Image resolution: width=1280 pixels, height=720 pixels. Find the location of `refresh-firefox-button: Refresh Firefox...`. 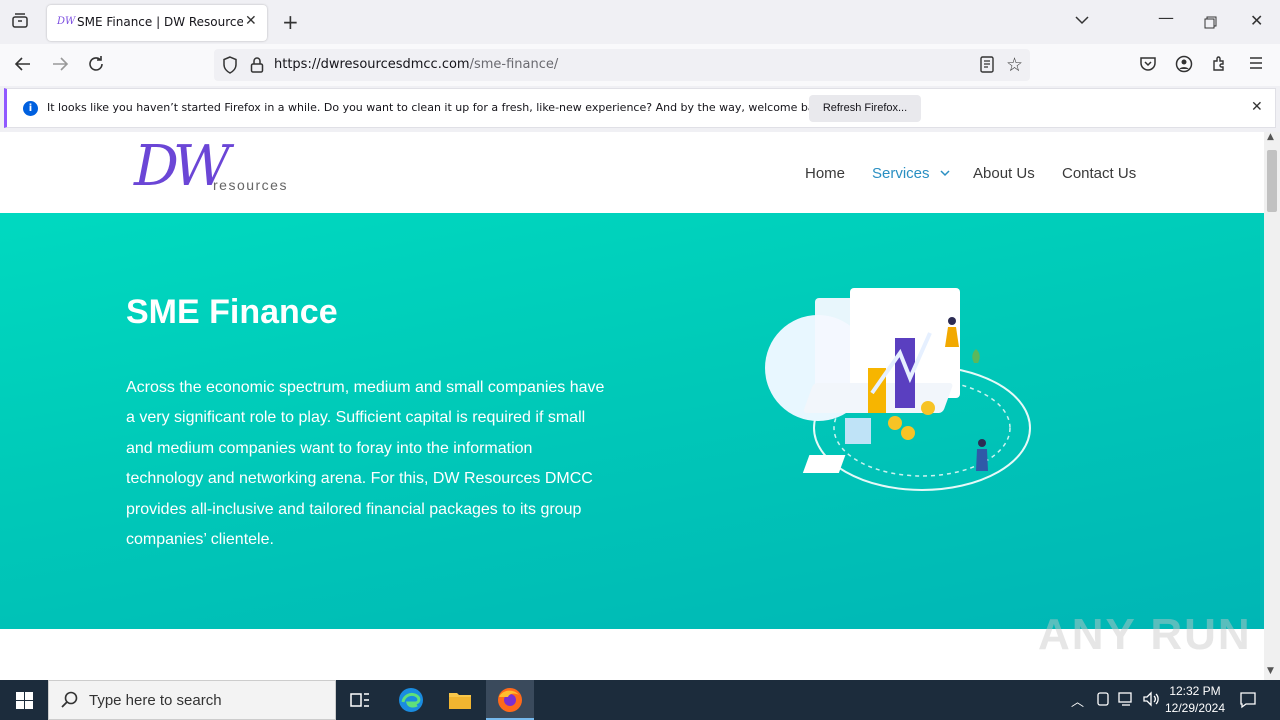

refresh-firefox-button: Refresh Firefox... is located at coordinates (865, 108).